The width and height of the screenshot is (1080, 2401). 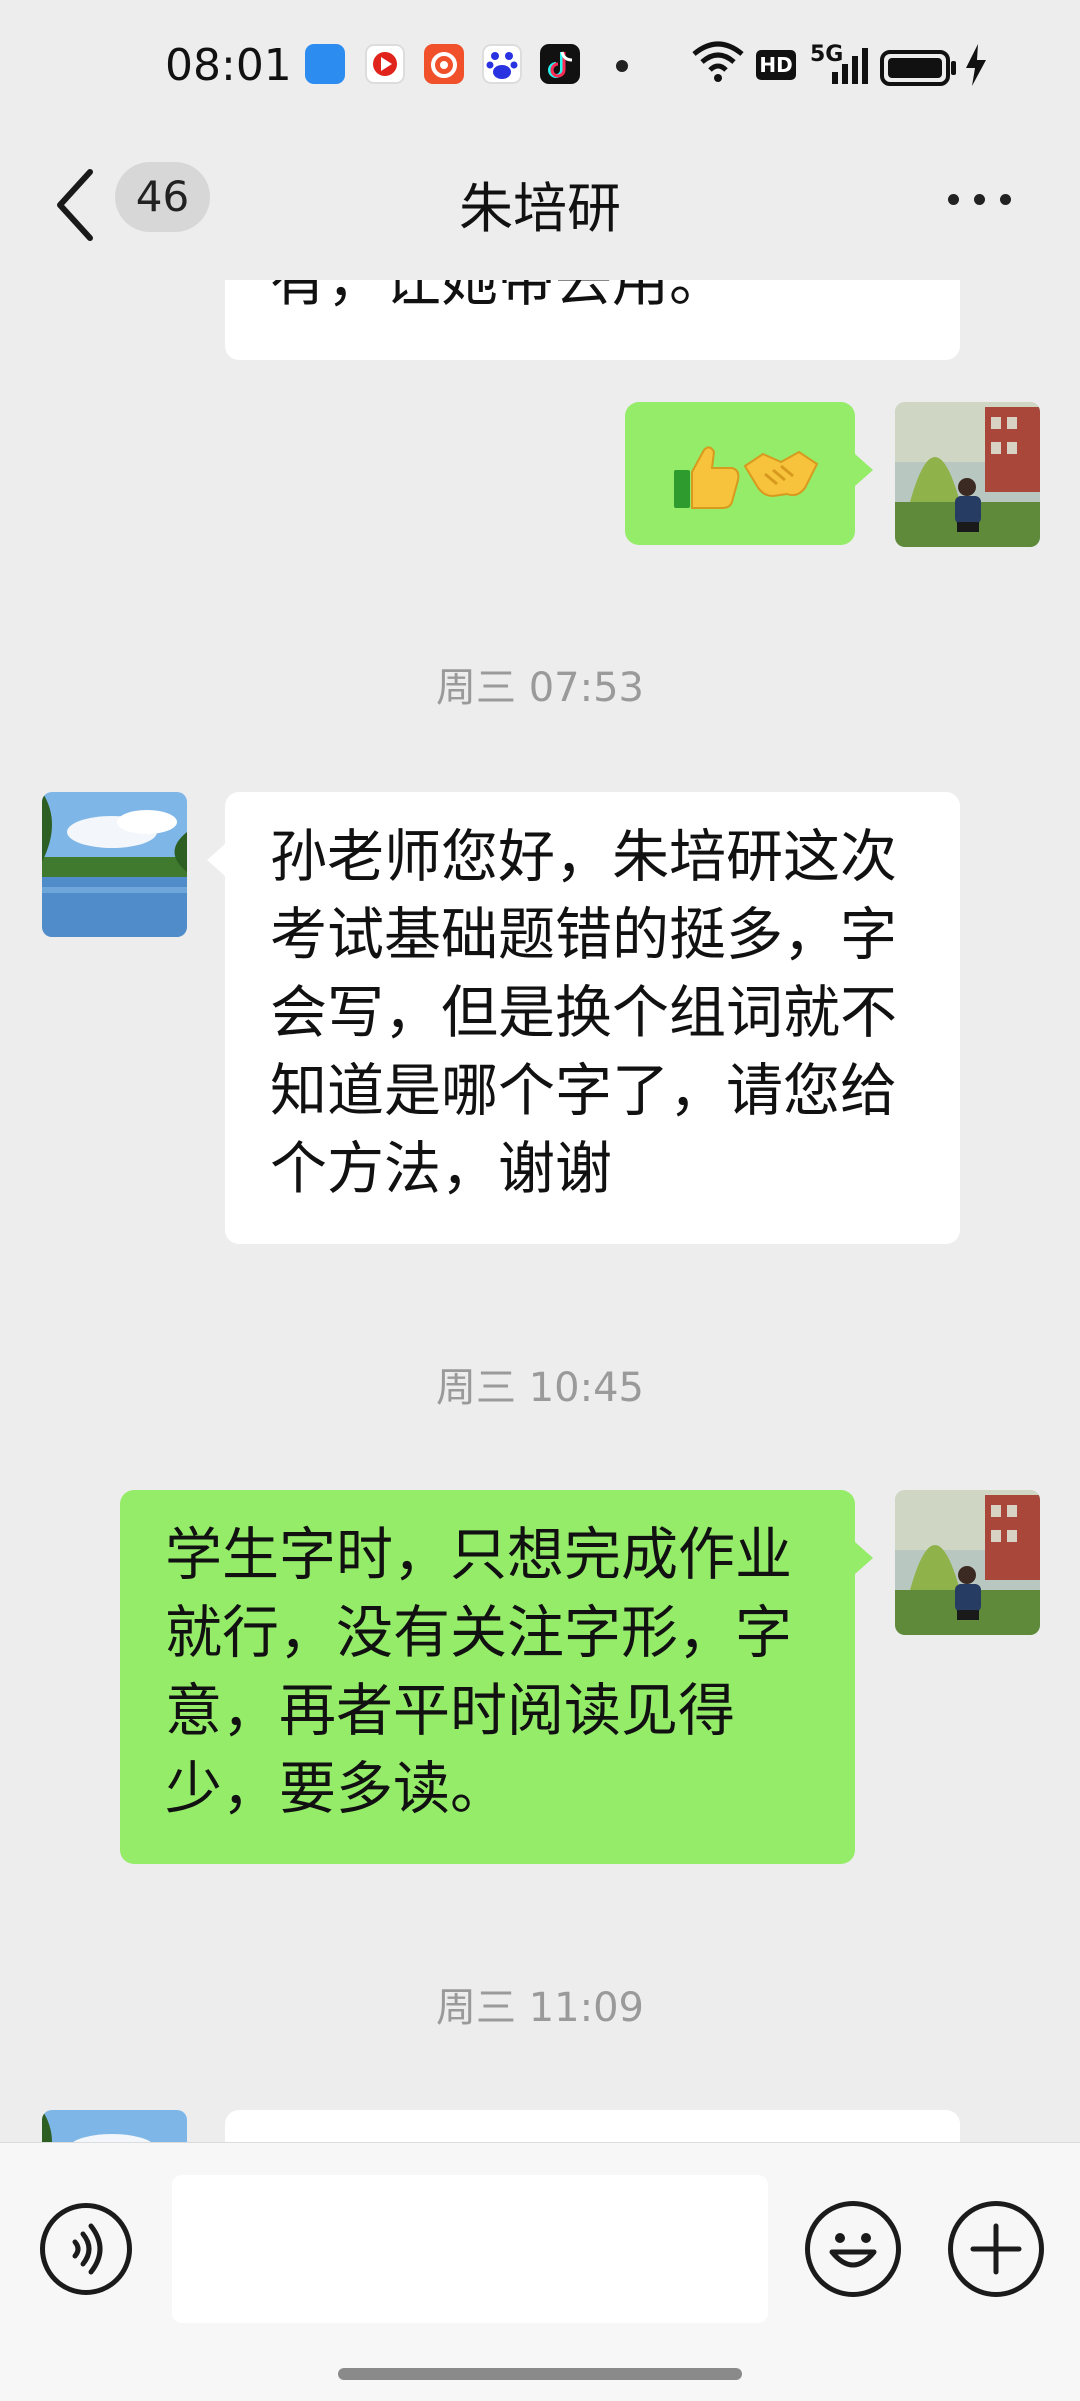 I want to click on message-text: 有，让她带去用。, so click(x=498, y=297).